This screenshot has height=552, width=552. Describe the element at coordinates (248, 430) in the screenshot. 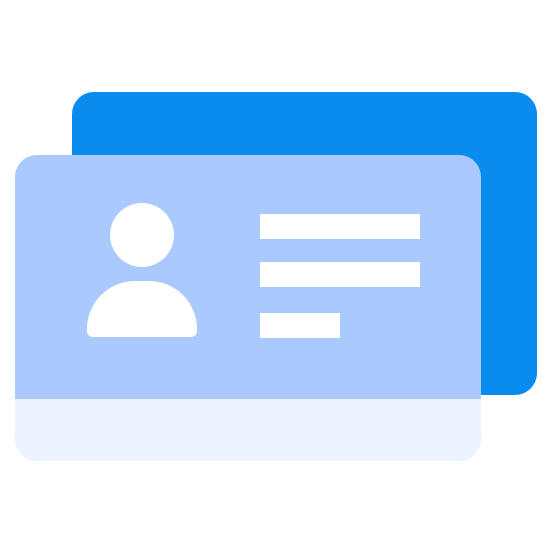

I see `card-bottom-strip` at that location.